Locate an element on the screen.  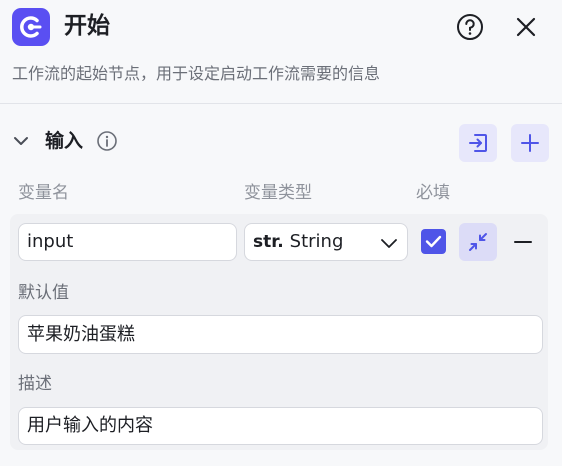
column-header-name: 变量名 is located at coordinates (43, 193).